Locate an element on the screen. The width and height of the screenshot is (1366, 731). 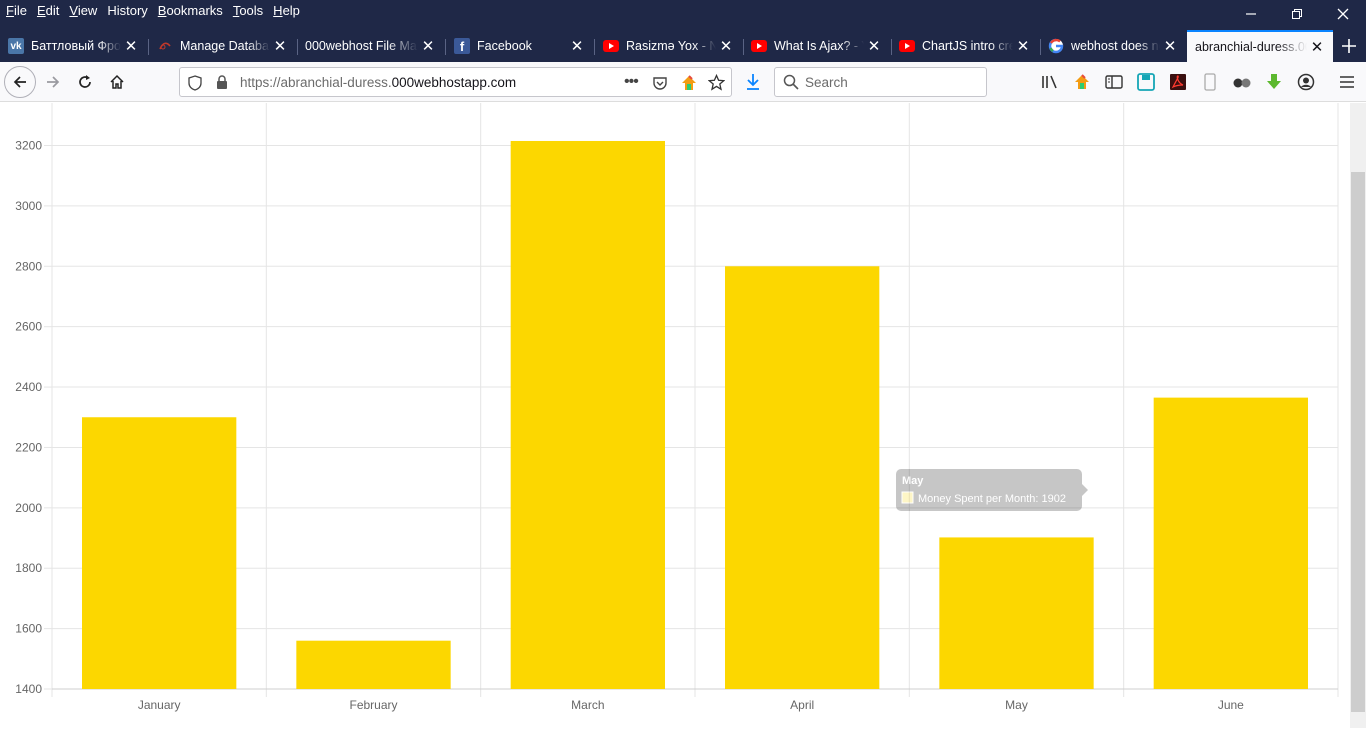
restore-button is located at coordinates (1297, 14).